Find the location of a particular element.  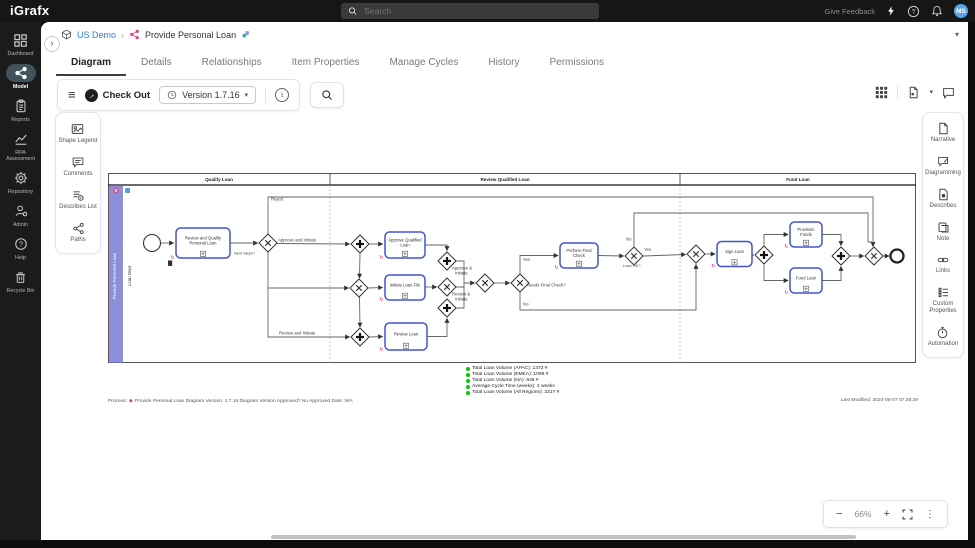

sidebar-item-help: ? Help is located at coordinates (20, 248).